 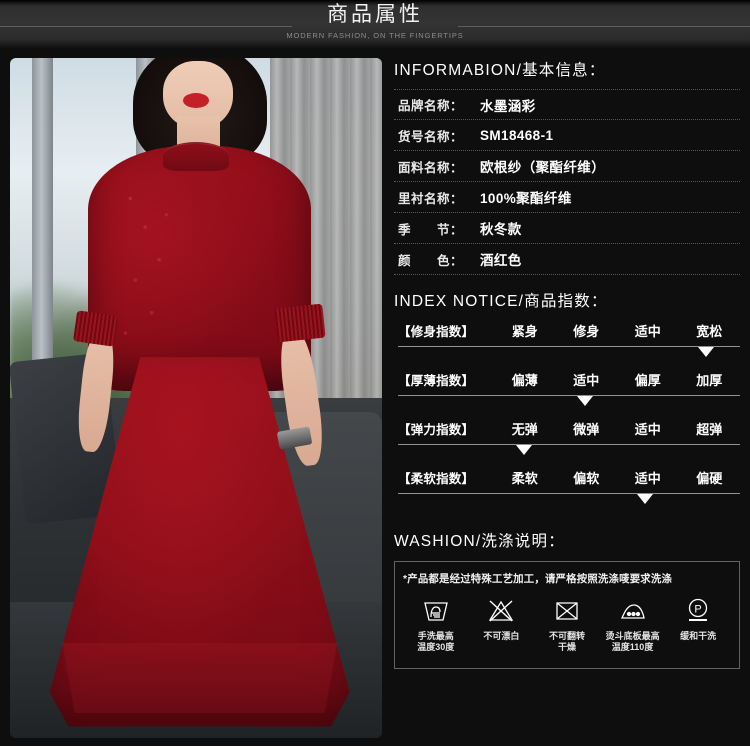 What do you see at coordinates (375, 35) in the screenshot?
I see `page-subtitle: MODERN FASHION, ON THE FINGERTIPS` at bounding box center [375, 35].